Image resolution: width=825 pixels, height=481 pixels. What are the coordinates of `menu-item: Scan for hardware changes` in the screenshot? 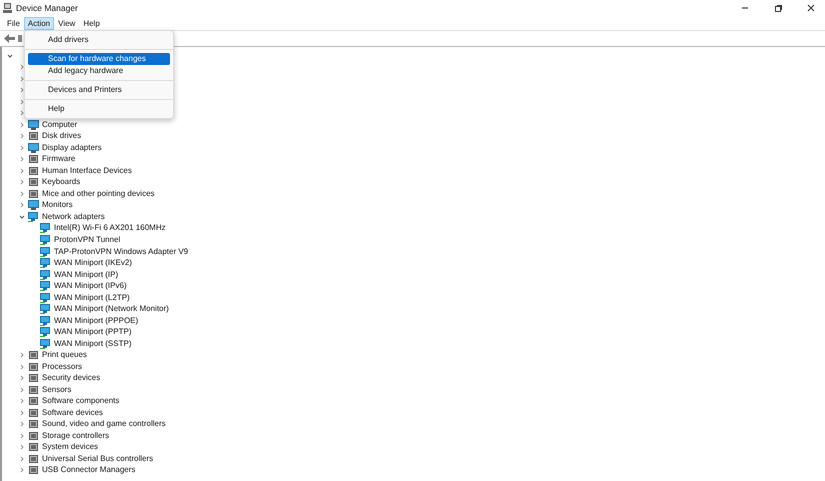 It's located at (99, 59).